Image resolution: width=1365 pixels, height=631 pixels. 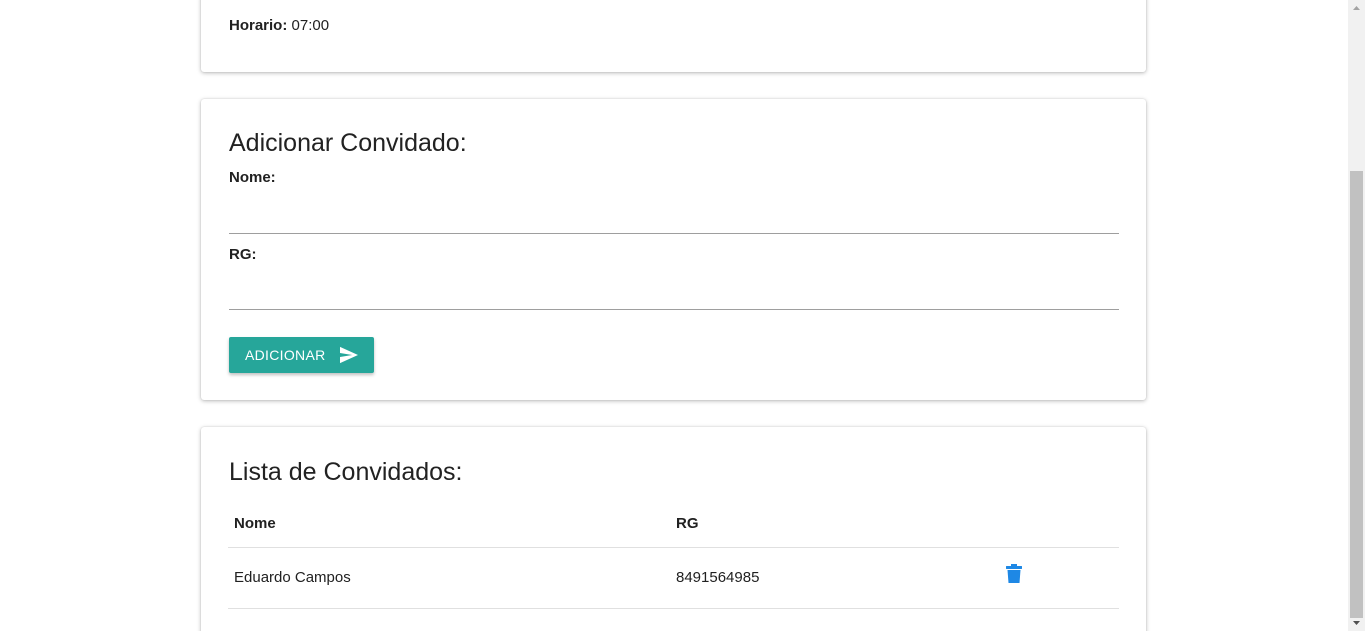 I want to click on column-header-rg: RG, so click(x=687, y=524).